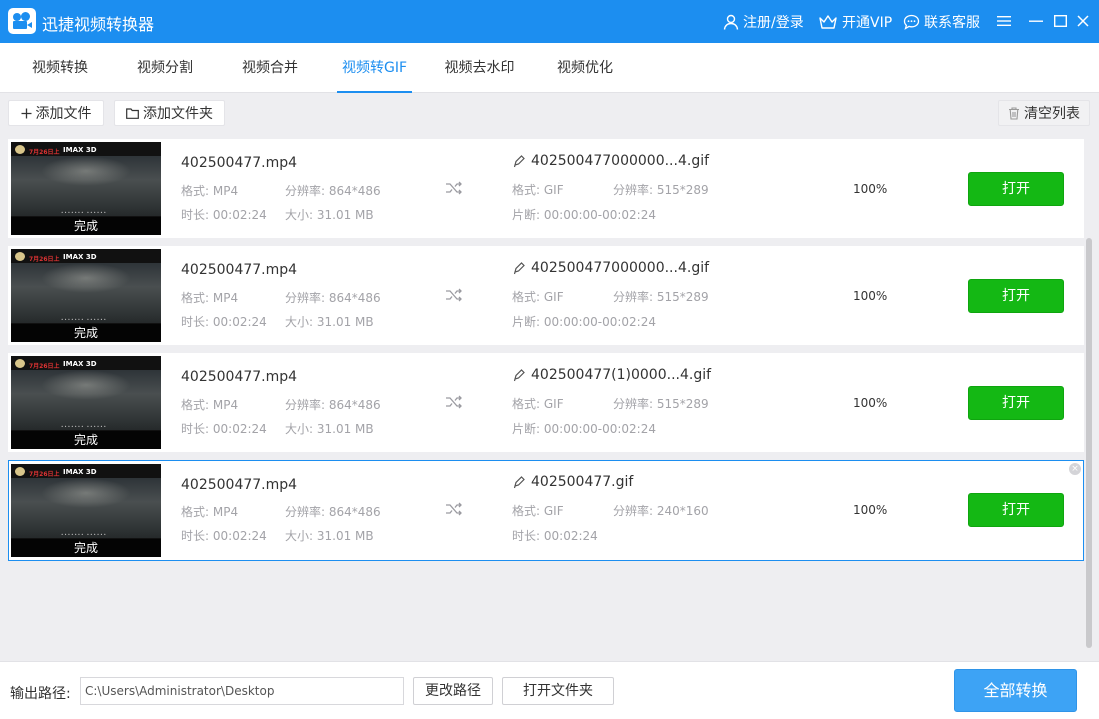 The height and width of the screenshot is (719, 1099). Describe the element at coordinates (585, 68) in the screenshot. I see `tab-video-optimize: 视频优化` at that location.